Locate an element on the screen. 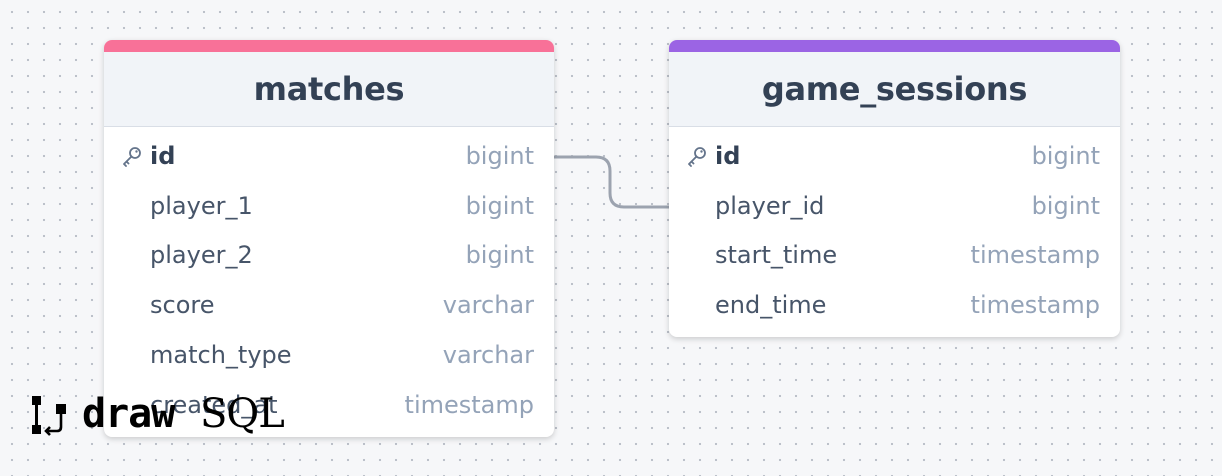  column-name: start_time is located at coordinates (776, 255).